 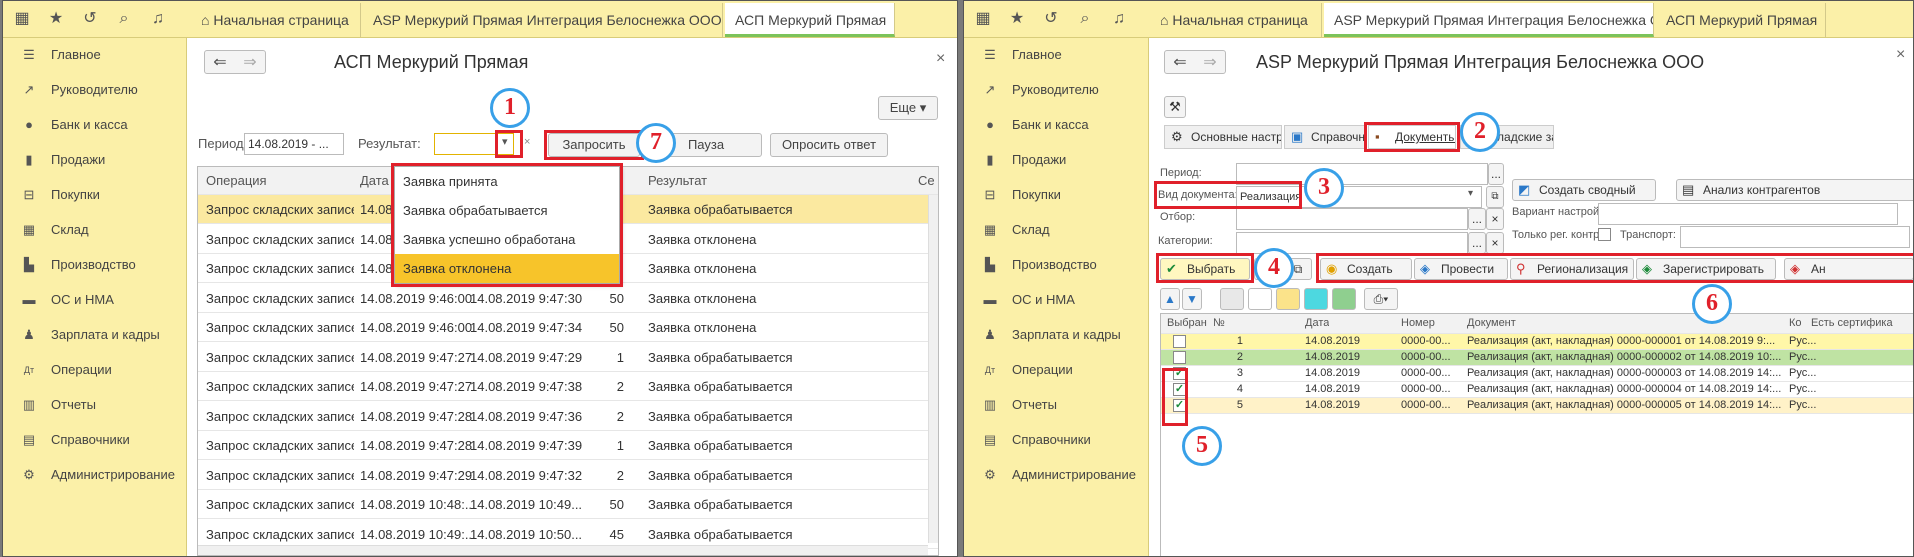 I want to click on only-reg-checkbox, so click(x=1604, y=234).